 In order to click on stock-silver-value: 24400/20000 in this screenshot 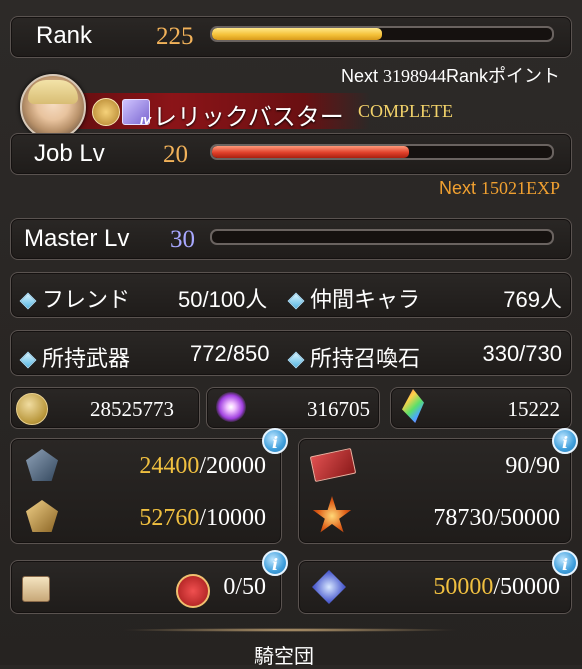, I will do `click(202, 466)`.